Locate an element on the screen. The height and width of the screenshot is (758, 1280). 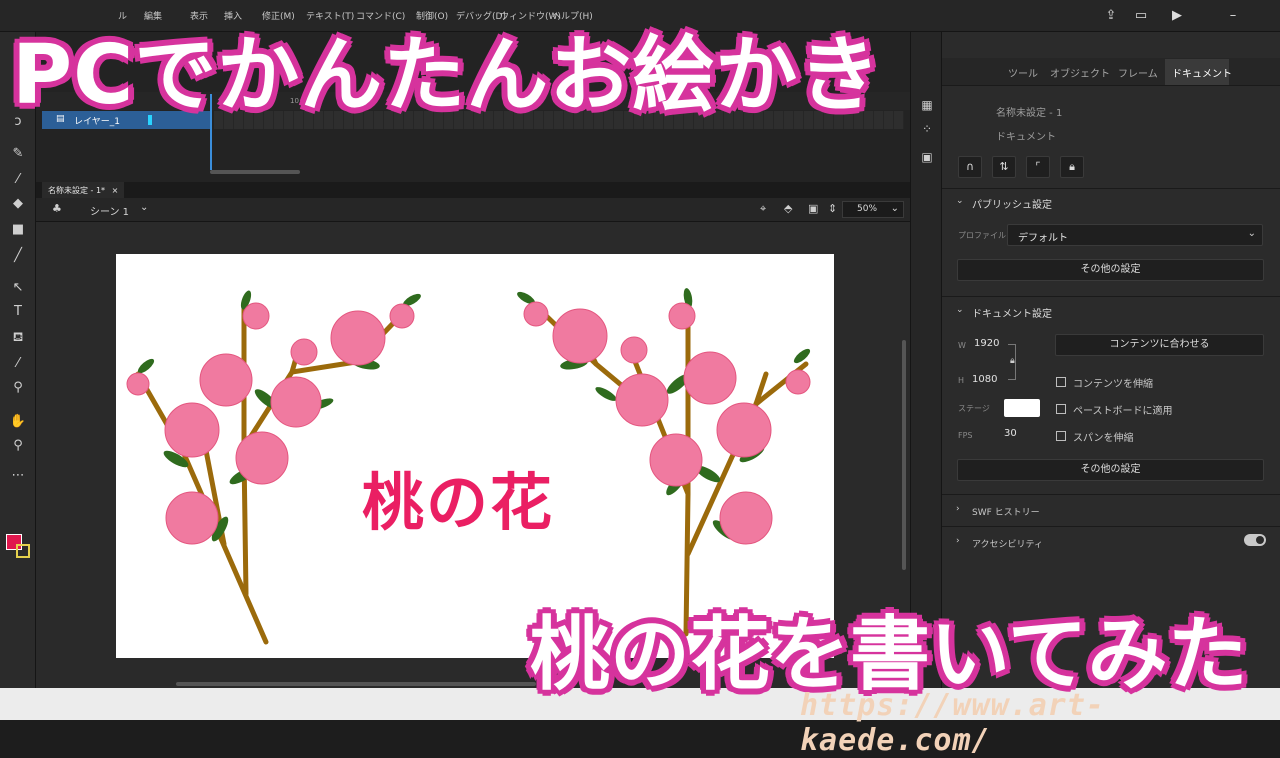
document-name: 名称未設定 - 1 is located at coordinates (1029, 113).